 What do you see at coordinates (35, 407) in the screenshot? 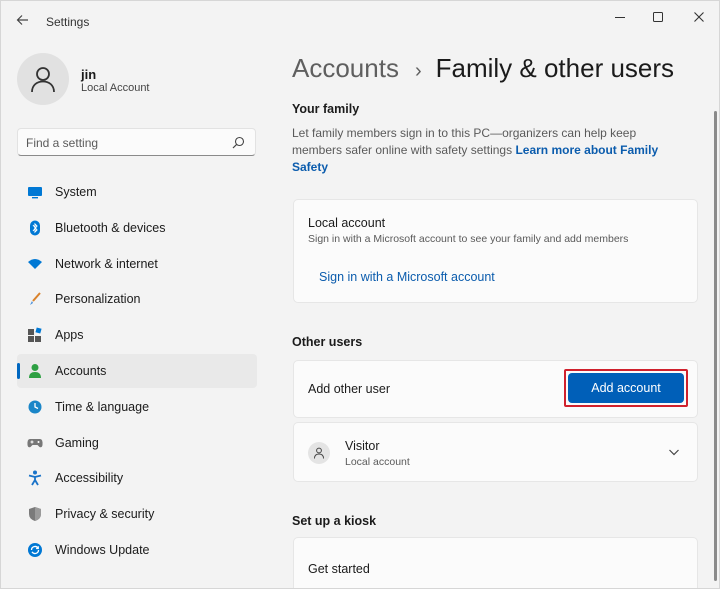
I see `globe-clock-icon` at bounding box center [35, 407].